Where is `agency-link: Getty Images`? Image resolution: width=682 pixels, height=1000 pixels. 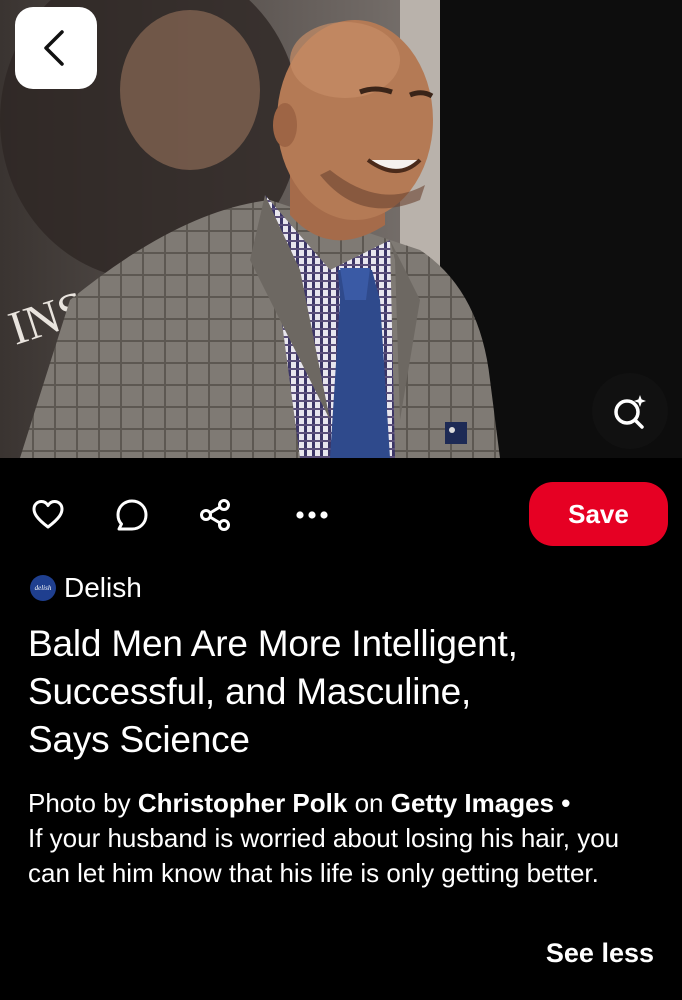
agency-link: Getty Images is located at coordinates (472, 803).